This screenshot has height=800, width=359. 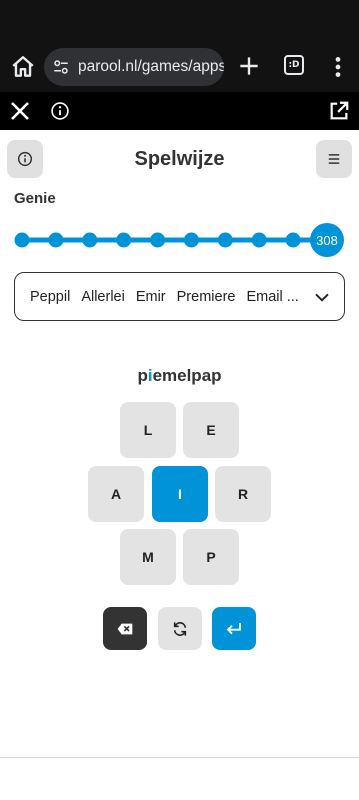 What do you see at coordinates (322, 297) in the screenshot?
I see `chevron-down-icon` at bounding box center [322, 297].